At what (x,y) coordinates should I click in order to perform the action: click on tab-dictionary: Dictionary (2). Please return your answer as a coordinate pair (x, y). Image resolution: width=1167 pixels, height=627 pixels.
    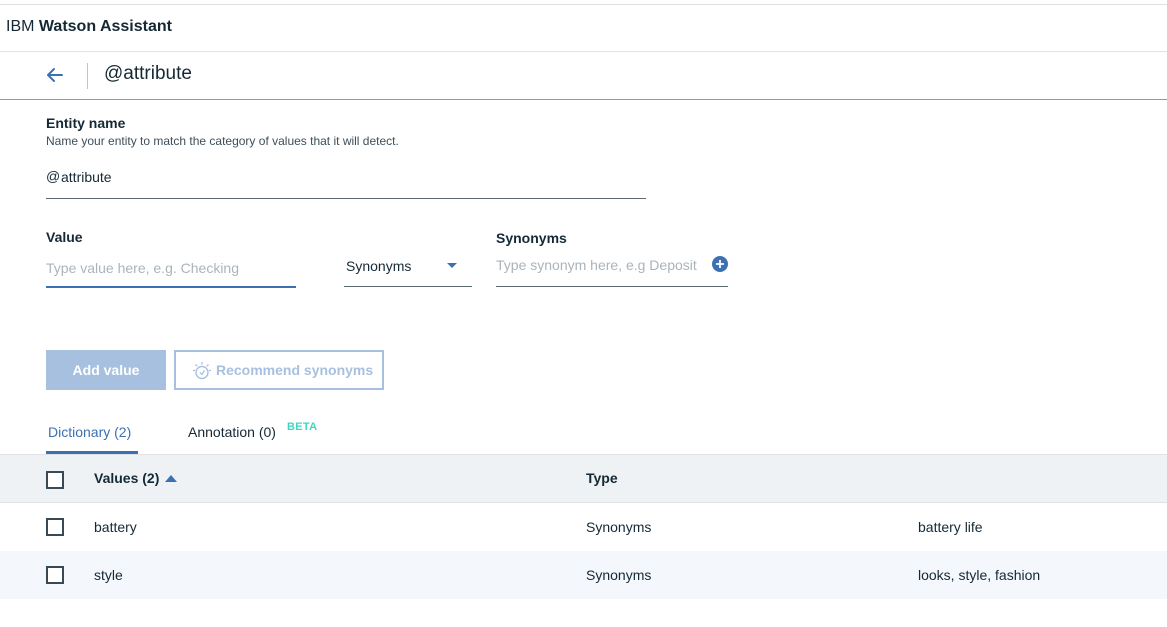
    Looking at the image, I should click on (92, 439).